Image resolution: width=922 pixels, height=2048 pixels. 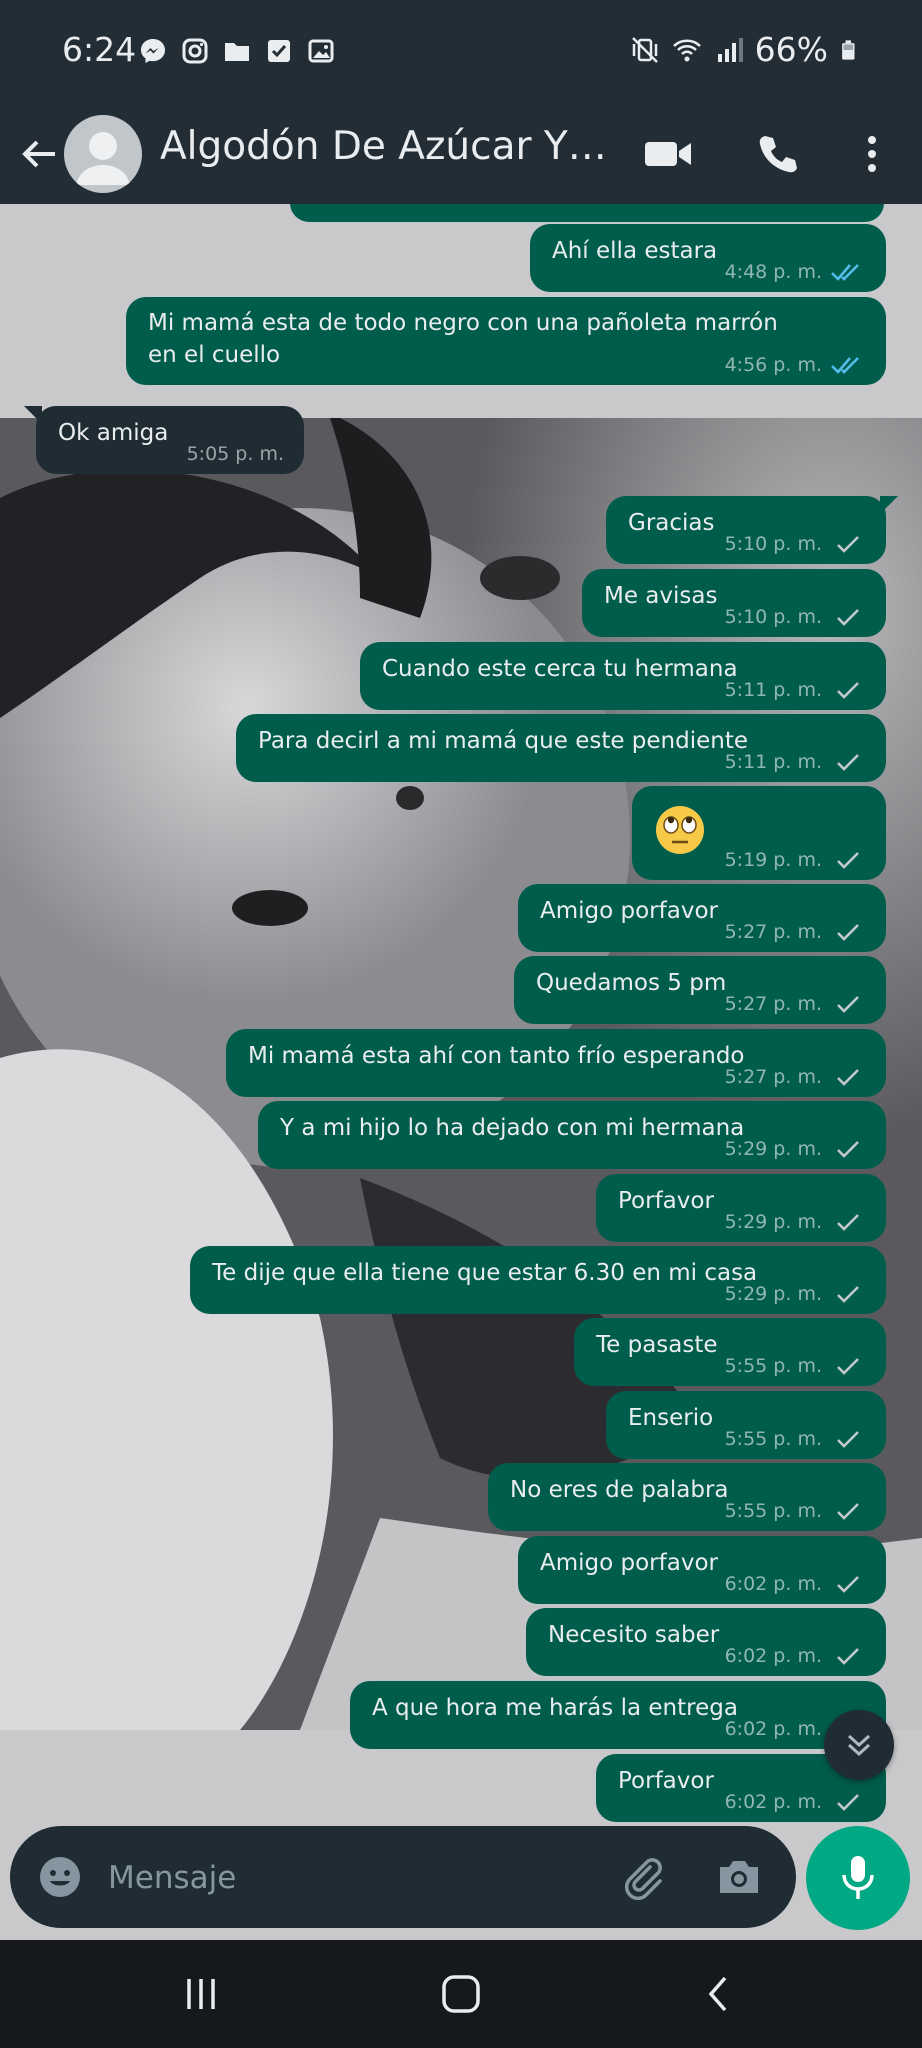 What do you see at coordinates (739, 1877) in the screenshot?
I see `camera-button` at bounding box center [739, 1877].